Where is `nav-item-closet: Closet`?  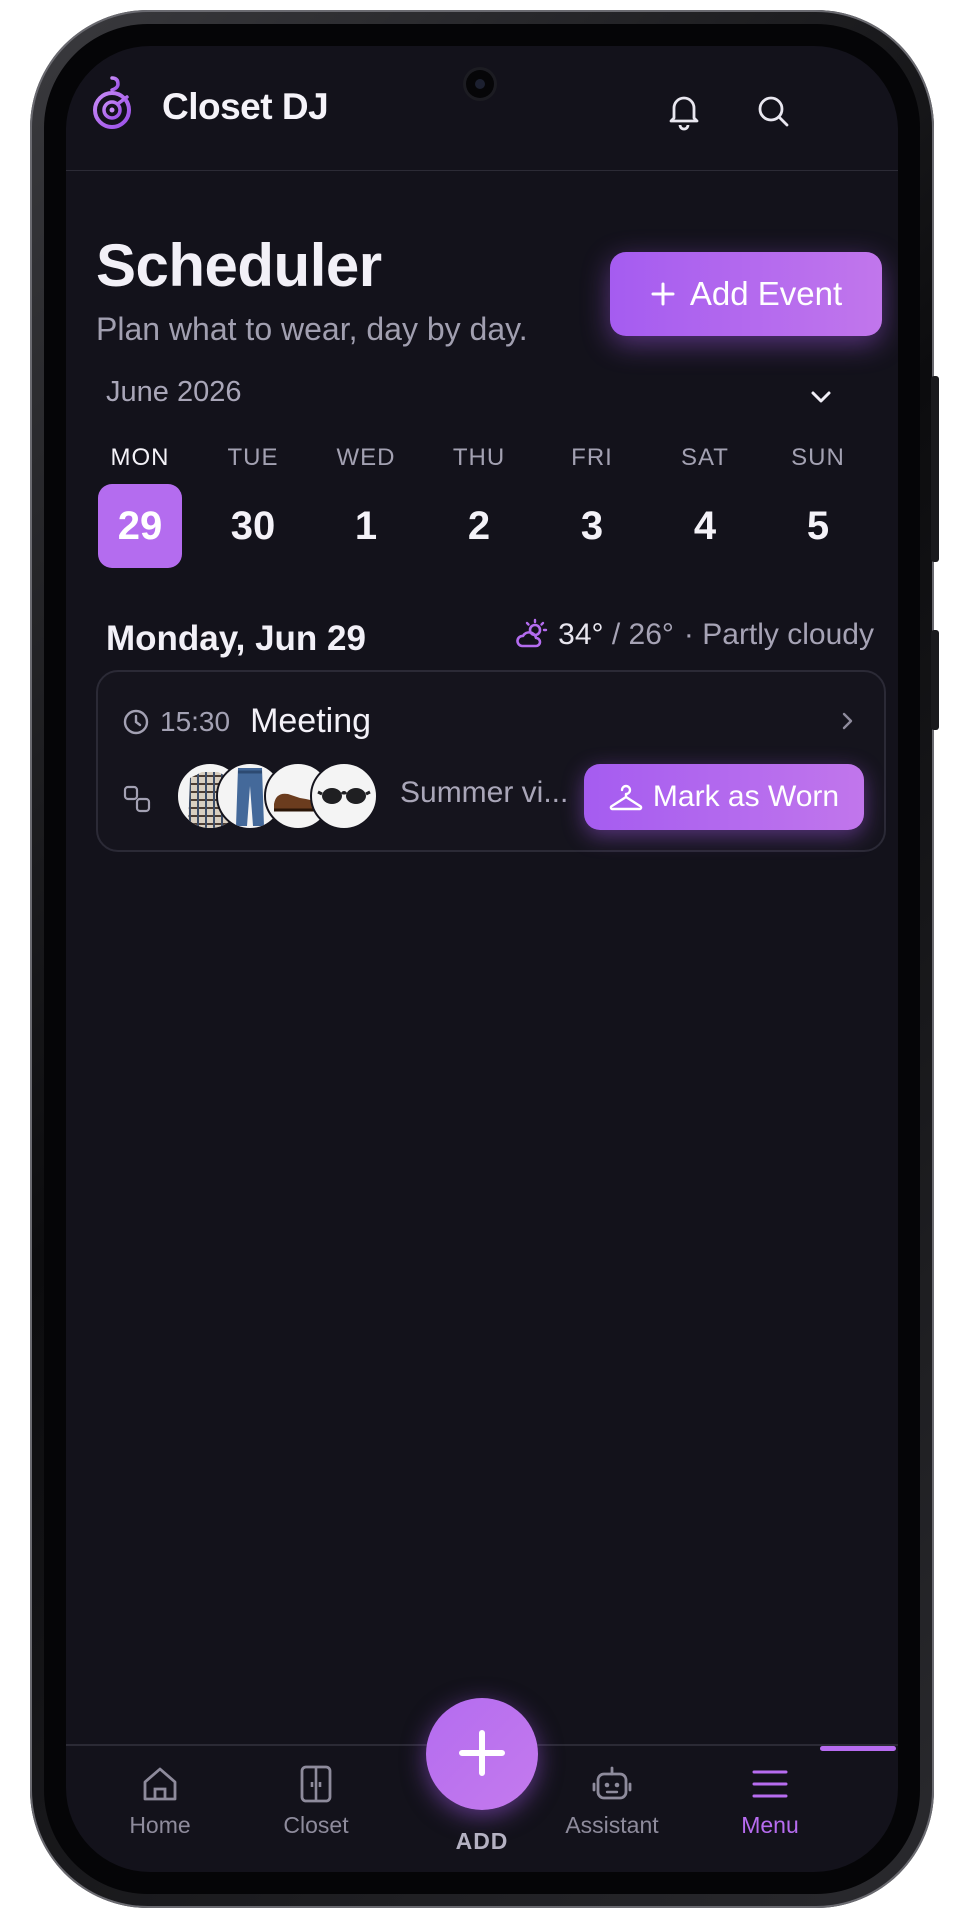
nav-item-closet: Closet is located at coordinates (316, 1800).